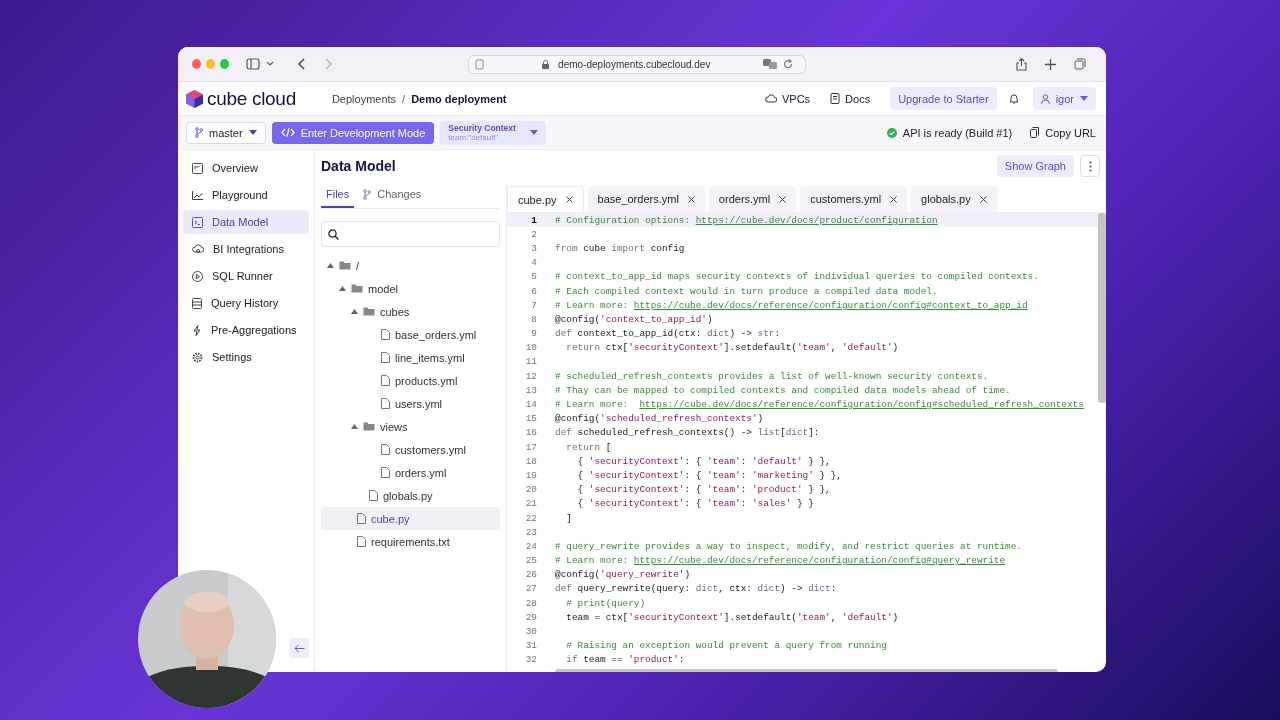  Describe the element at coordinates (199, 132) in the screenshot. I see `branch-icon` at that location.